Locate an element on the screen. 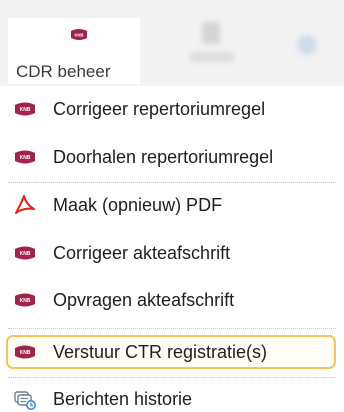 This screenshot has width=344, height=412. menu-item-corrigeer-akteafschrift: KNB Corrigeer akteafschrift is located at coordinates (171, 253).